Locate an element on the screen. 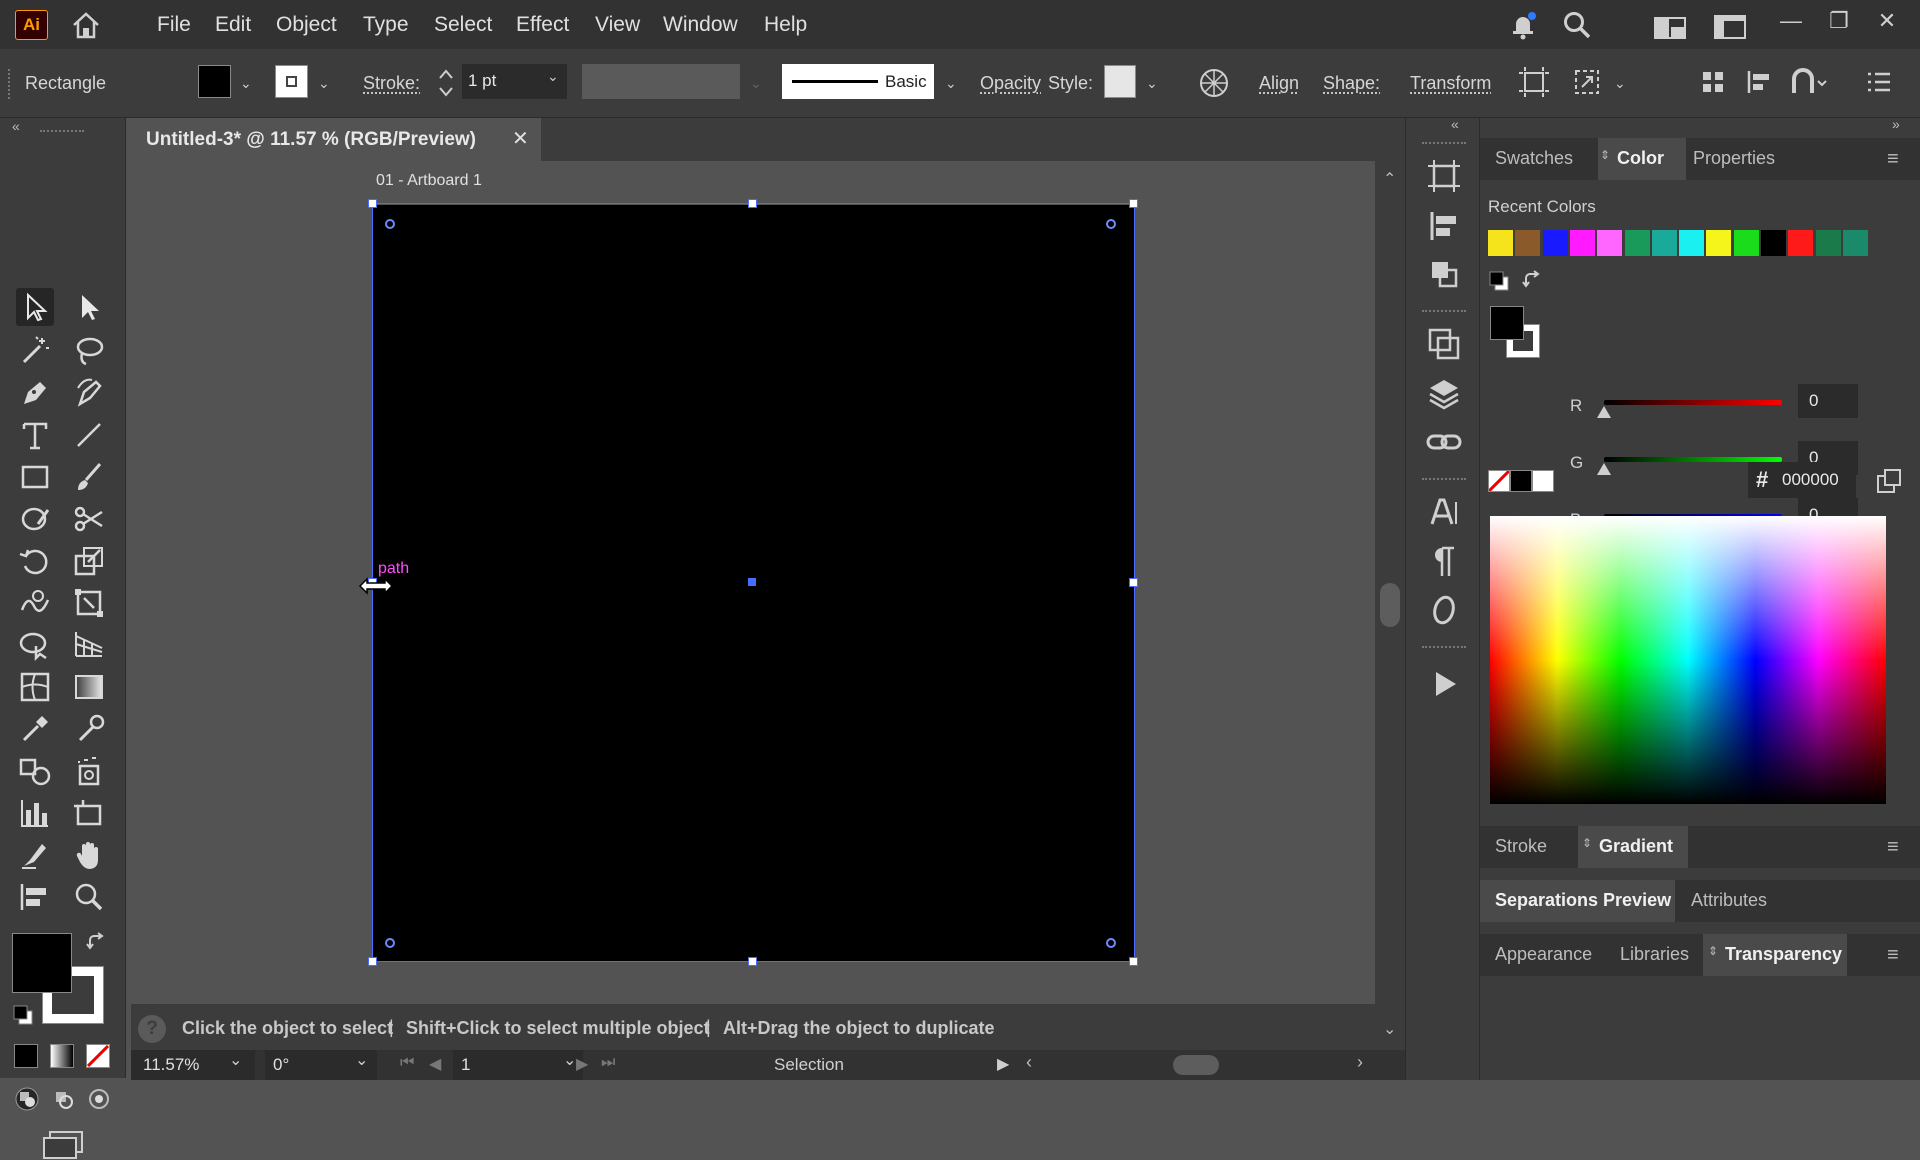 The height and width of the screenshot is (1160, 1920). align-label: Align is located at coordinates (1279, 83).